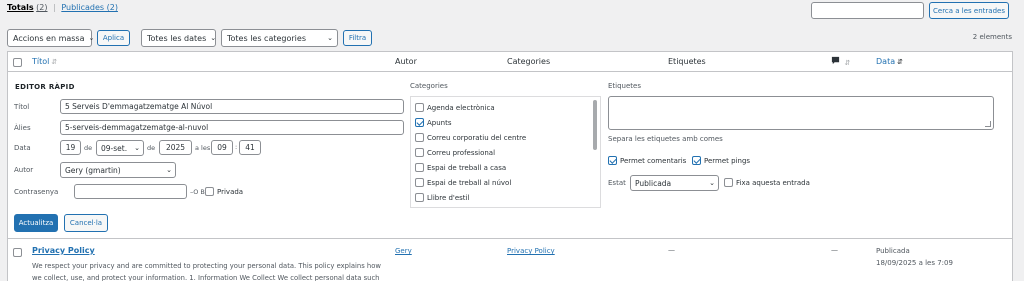  Describe the element at coordinates (203, 148) in the screenshot. I see `at-label: a les` at that location.